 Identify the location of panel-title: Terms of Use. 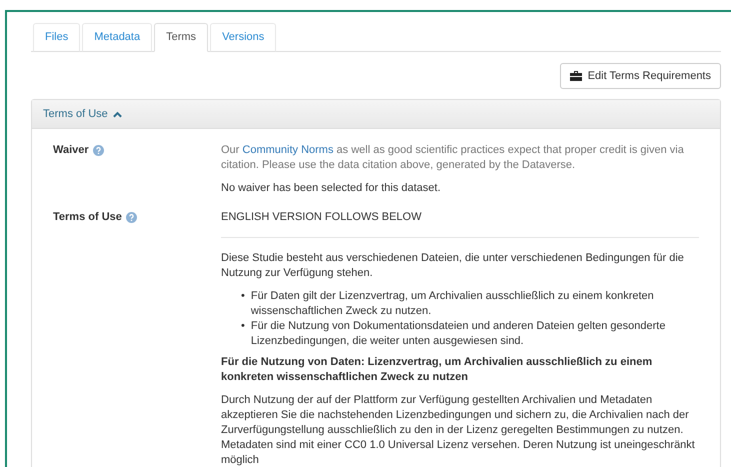
(75, 114).